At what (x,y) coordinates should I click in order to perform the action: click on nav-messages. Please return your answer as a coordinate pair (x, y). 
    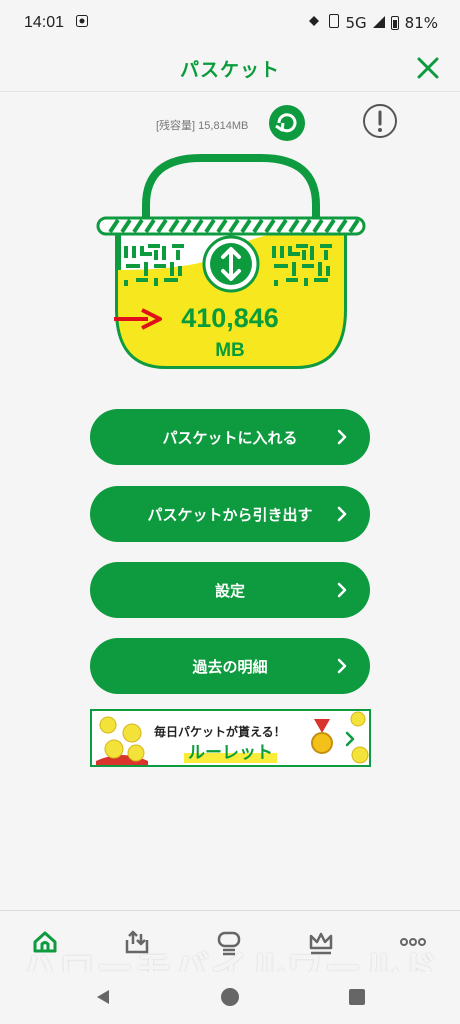
    Looking at the image, I should click on (229, 942).